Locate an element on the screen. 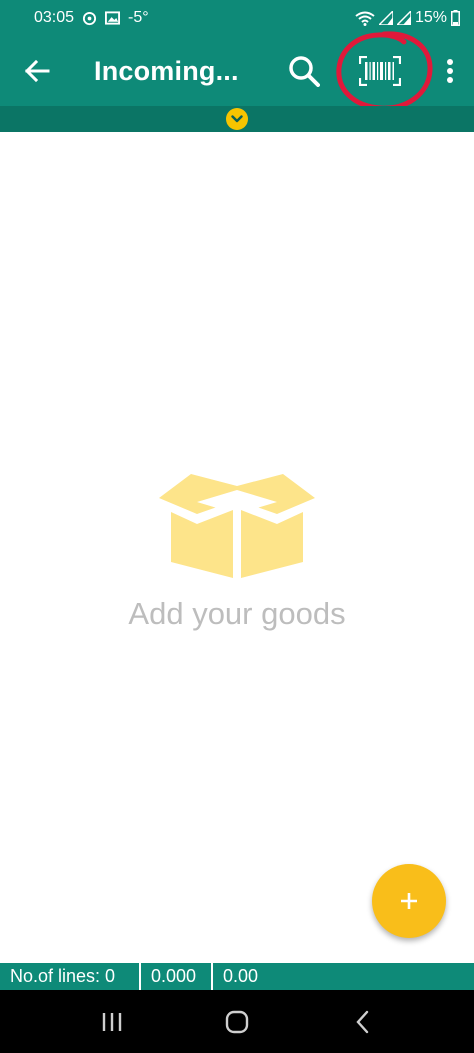 This screenshot has height=1053, width=474. home-button is located at coordinates (237, 1022).